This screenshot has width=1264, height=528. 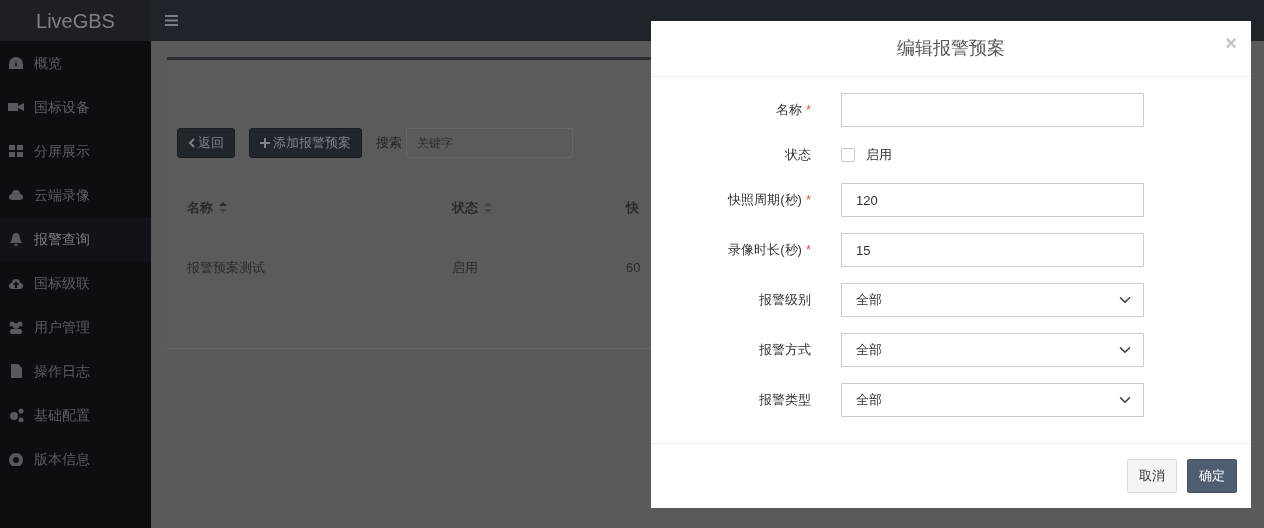 I want to click on grid-icon, so click(x=16, y=151).